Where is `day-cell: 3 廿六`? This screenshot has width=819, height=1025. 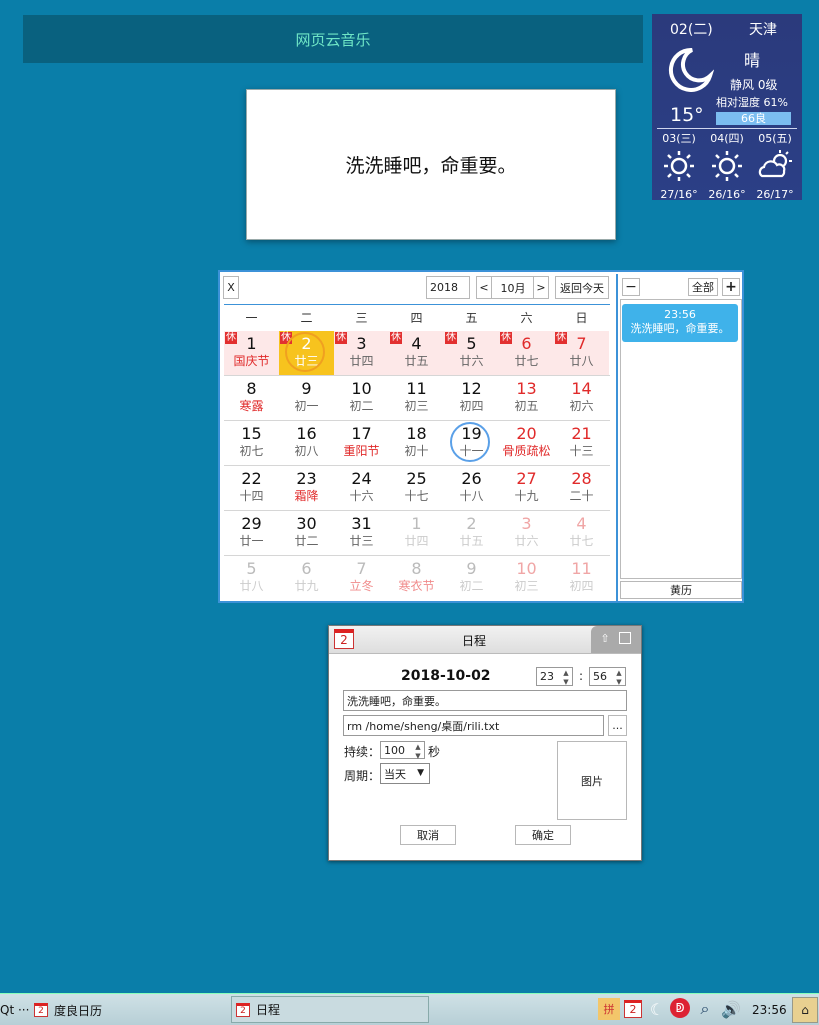
day-cell: 3 廿六 is located at coordinates (526, 533).